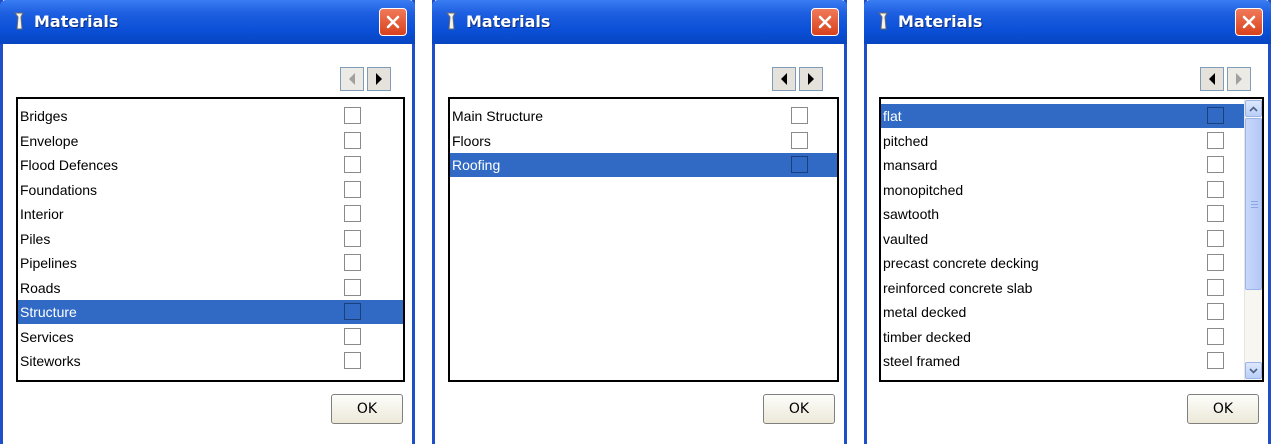  Describe the element at coordinates (210, 116) in the screenshot. I see `list-item: Bridges` at that location.